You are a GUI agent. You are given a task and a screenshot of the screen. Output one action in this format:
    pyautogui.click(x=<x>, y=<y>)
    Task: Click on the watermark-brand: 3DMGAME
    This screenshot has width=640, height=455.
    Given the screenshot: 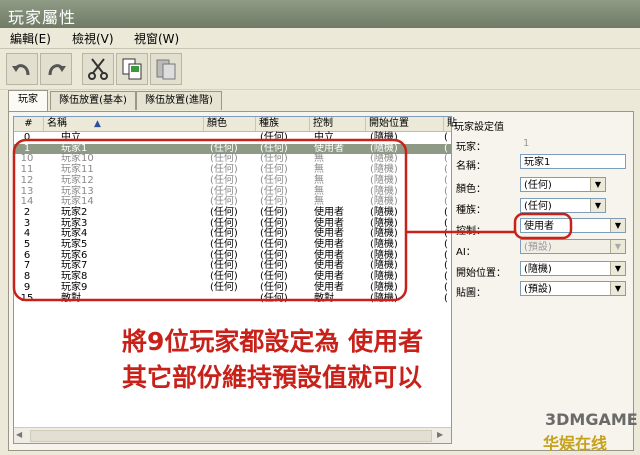 What is the action you would take?
    pyautogui.click(x=591, y=419)
    